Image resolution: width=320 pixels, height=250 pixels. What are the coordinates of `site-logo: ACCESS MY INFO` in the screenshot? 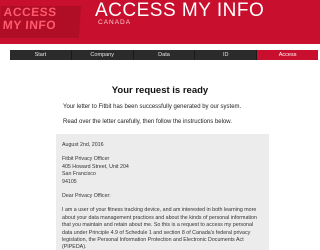 It's located at (41, 21).